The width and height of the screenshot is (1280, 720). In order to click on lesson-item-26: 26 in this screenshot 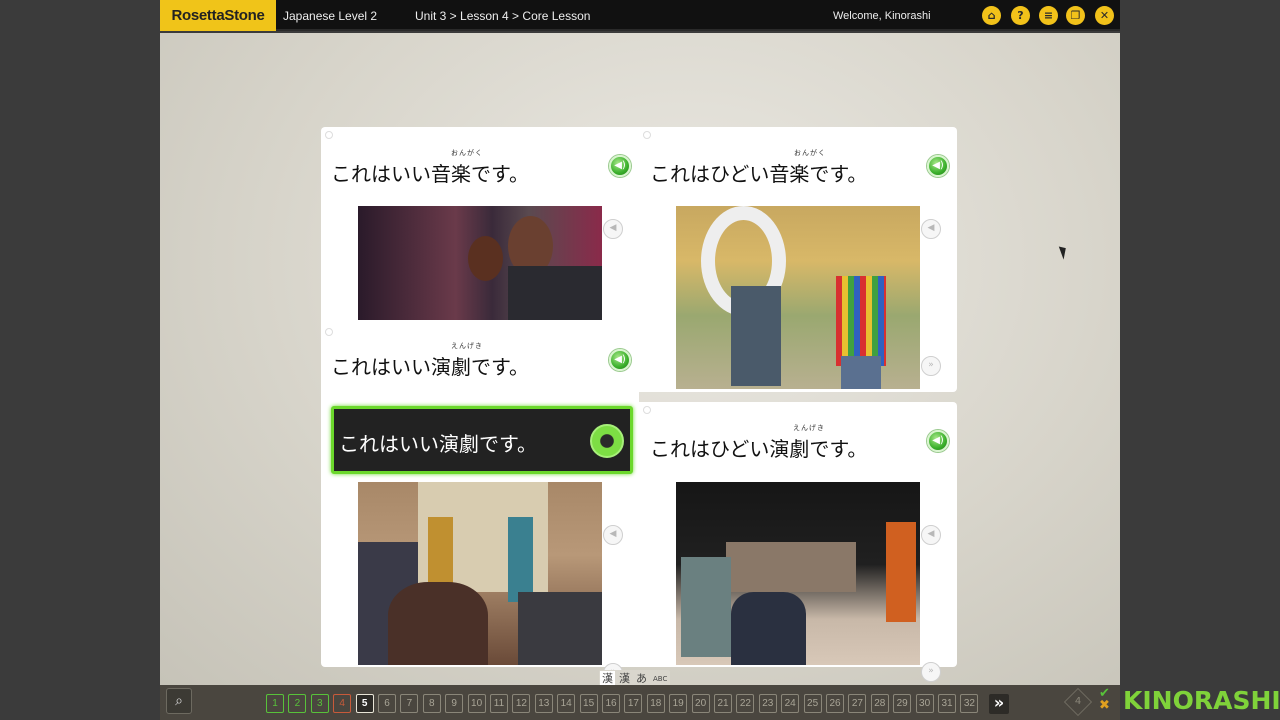, I will do `click(835, 703)`.